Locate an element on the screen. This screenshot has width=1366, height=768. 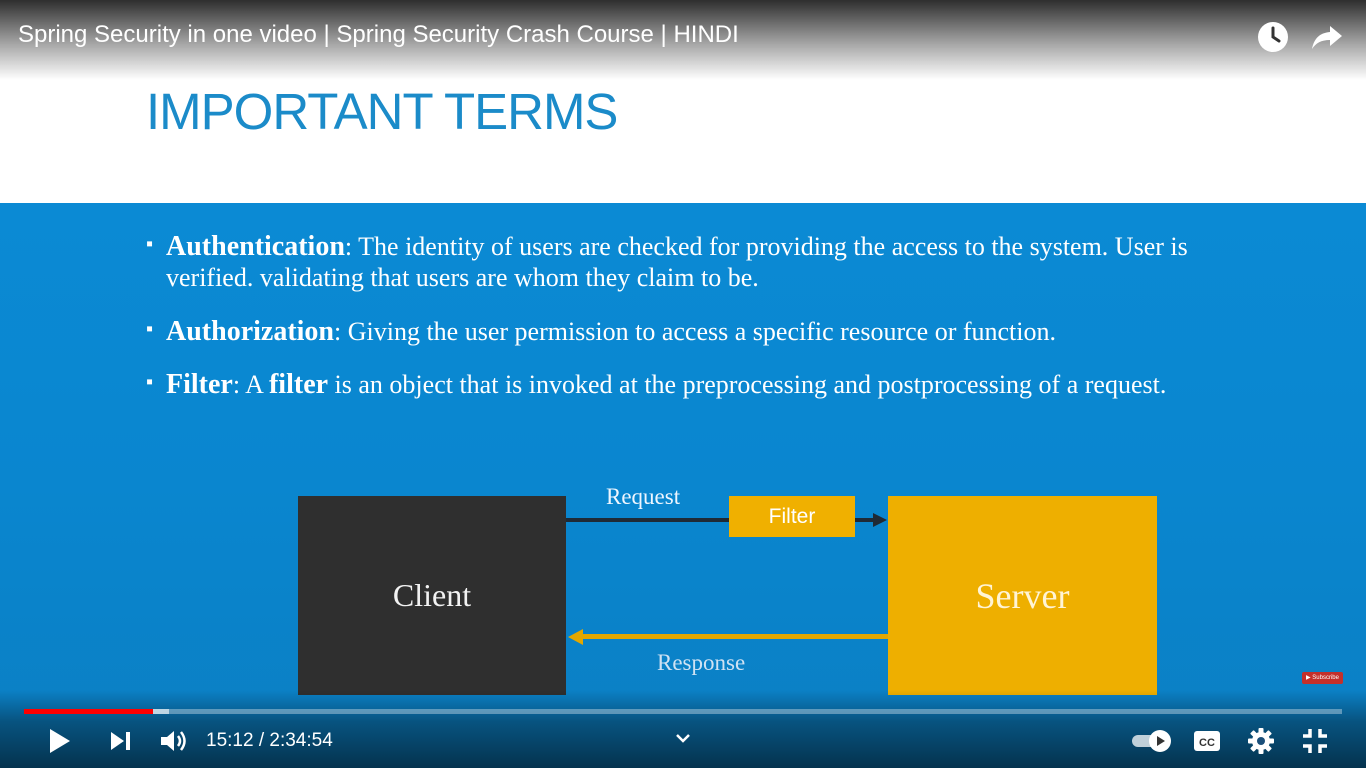
time-display: 15:12 / 2:34:54 is located at coordinates (269, 740).